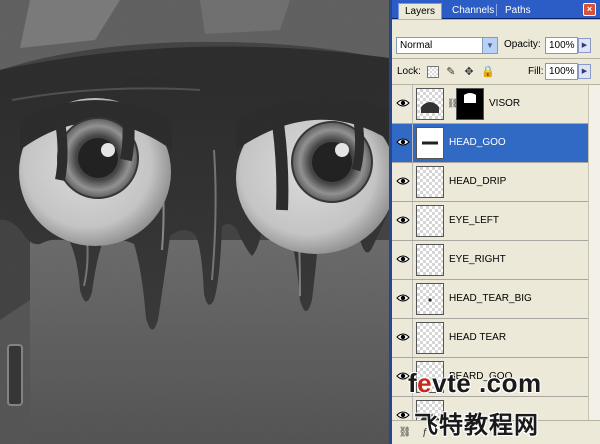 The image size is (600, 444). I want to click on tab-paths: Paths, so click(518, 11).